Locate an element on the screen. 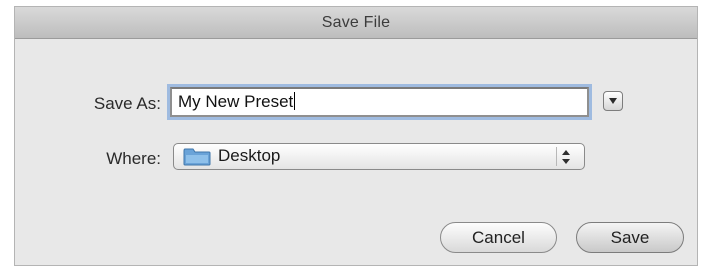 This screenshot has width=702, height=270. cancel-button: Cancel is located at coordinates (498, 237).